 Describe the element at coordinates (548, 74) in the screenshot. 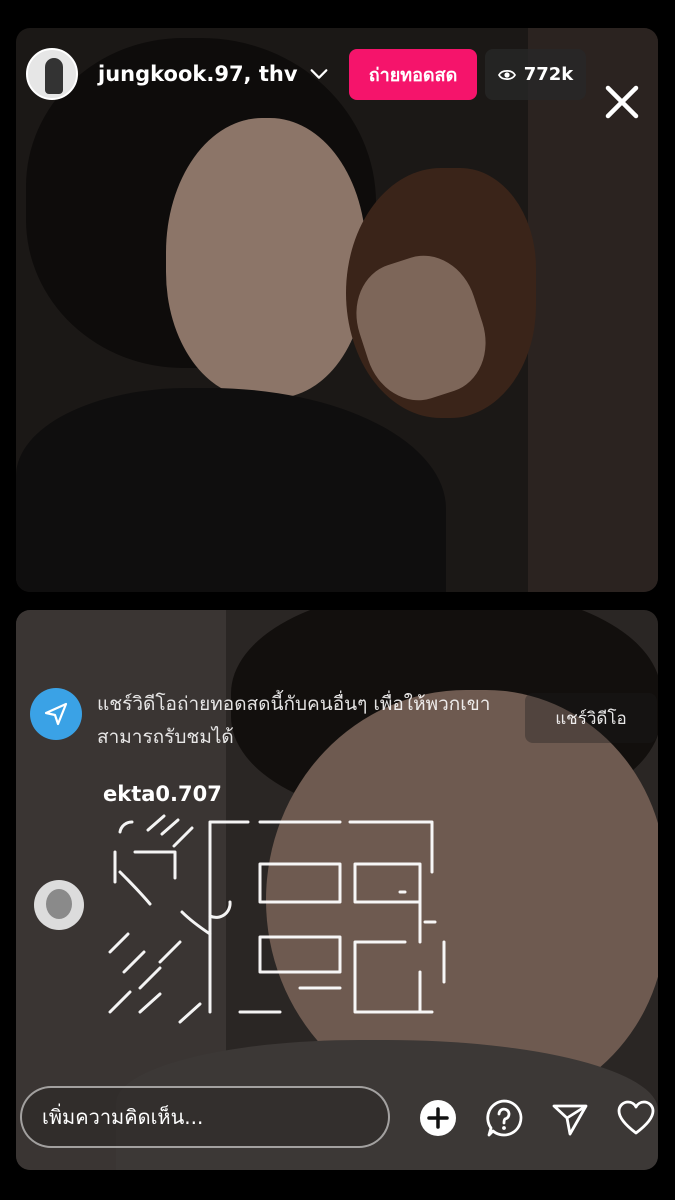

I see `viewer-count: 772k` at that location.